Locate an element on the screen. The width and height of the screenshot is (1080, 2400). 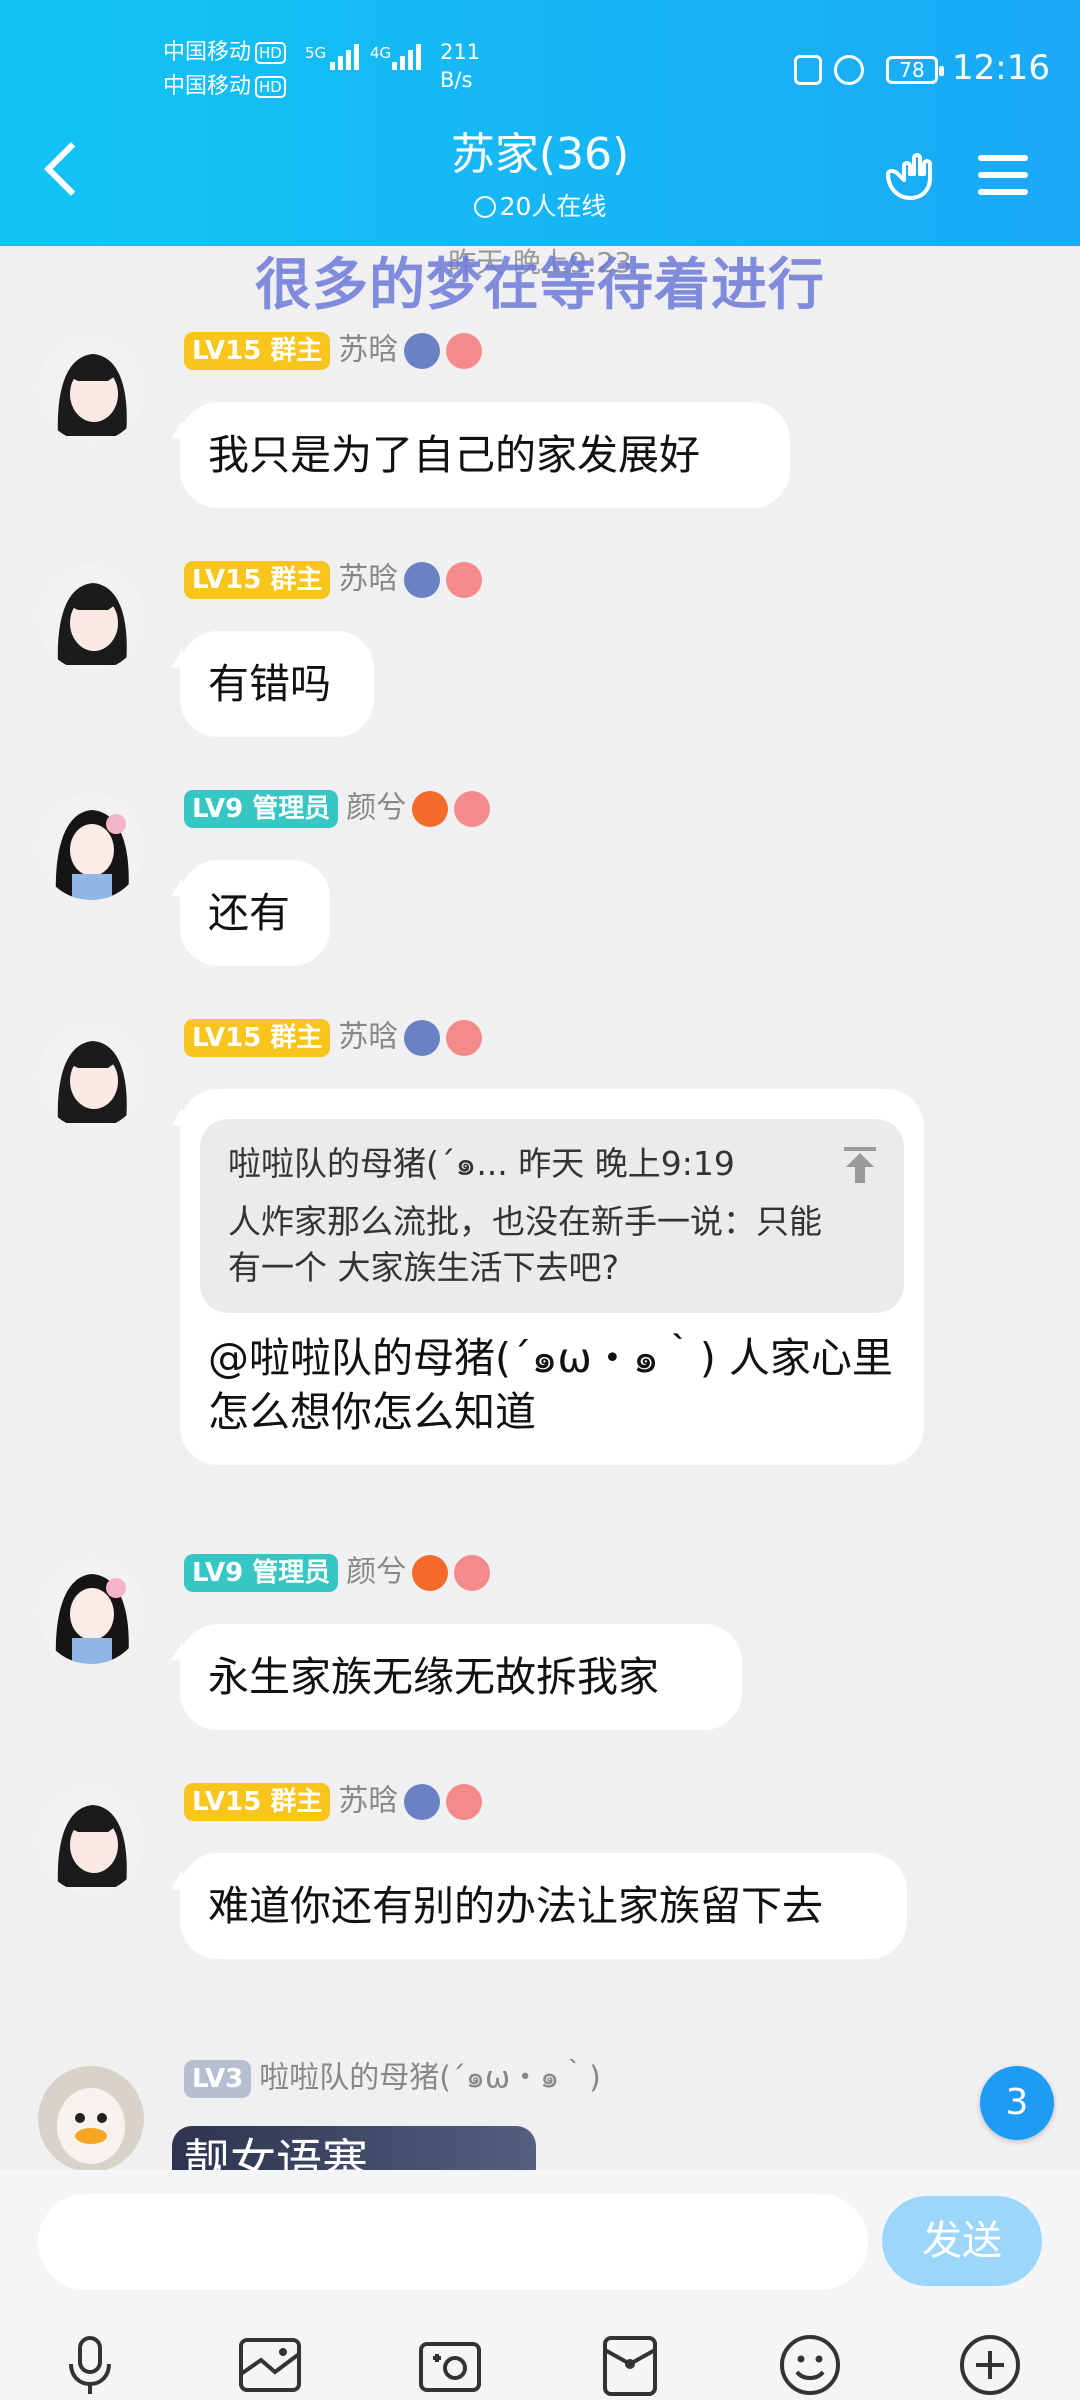
sender-meta: LV3 啦啦队的母猪(´๑ω・๑｀) is located at coordinates (392, 2078).